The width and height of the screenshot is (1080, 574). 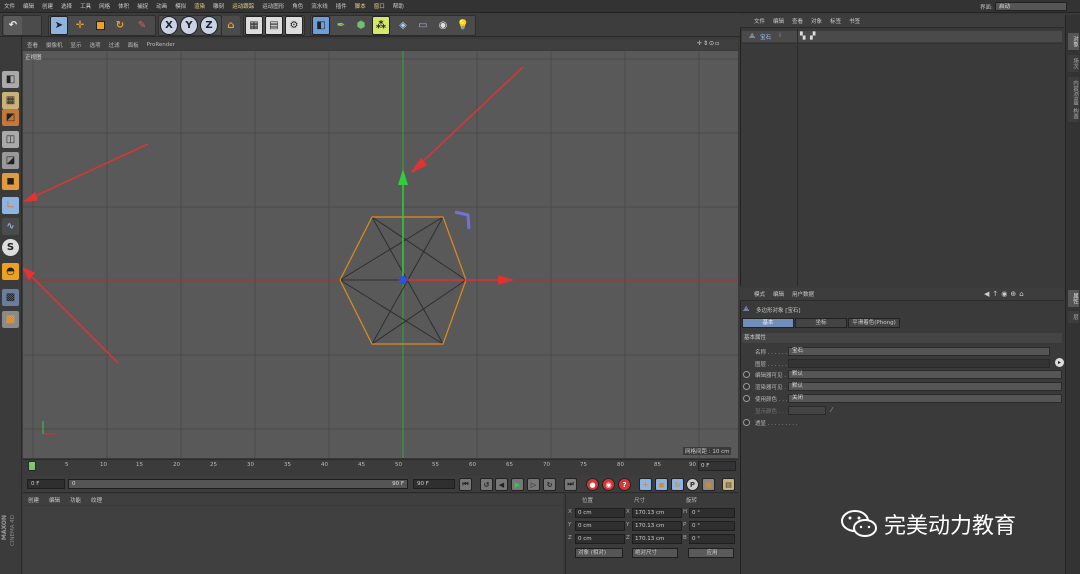 What do you see at coordinates (104, 6) in the screenshot?
I see `menu-mesh: 网格` at bounding box center [104, 6].